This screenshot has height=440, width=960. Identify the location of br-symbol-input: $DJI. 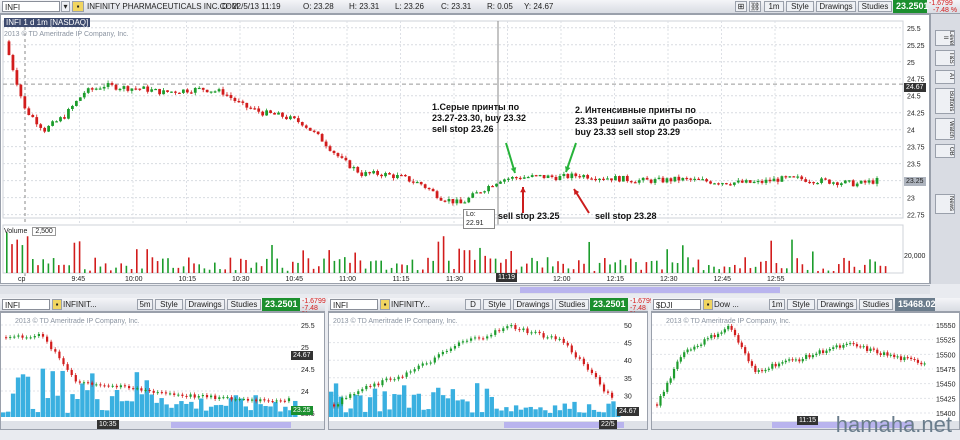
(677, 304).